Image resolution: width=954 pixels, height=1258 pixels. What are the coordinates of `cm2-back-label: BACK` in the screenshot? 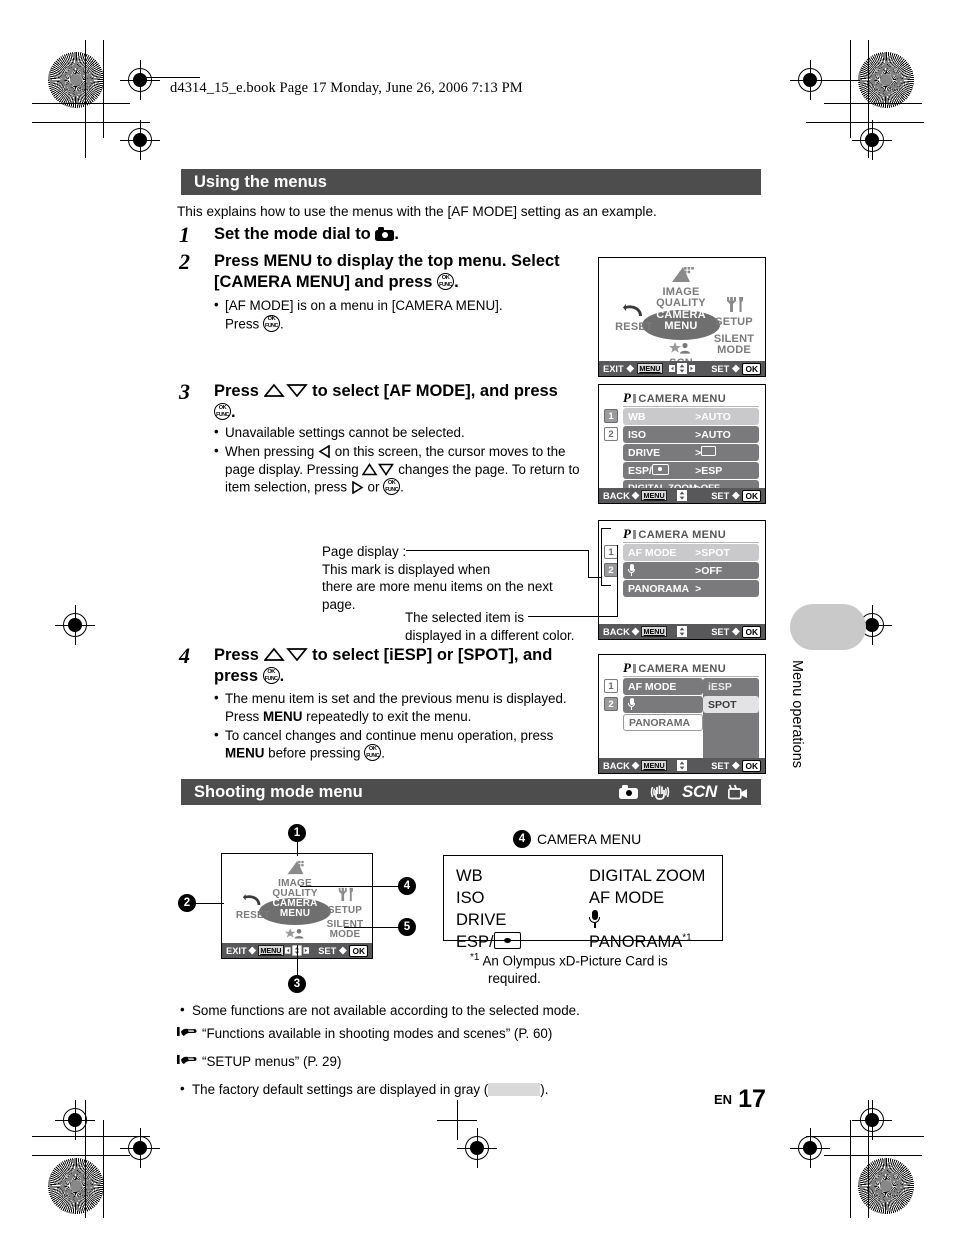 It's located at (616, 631).